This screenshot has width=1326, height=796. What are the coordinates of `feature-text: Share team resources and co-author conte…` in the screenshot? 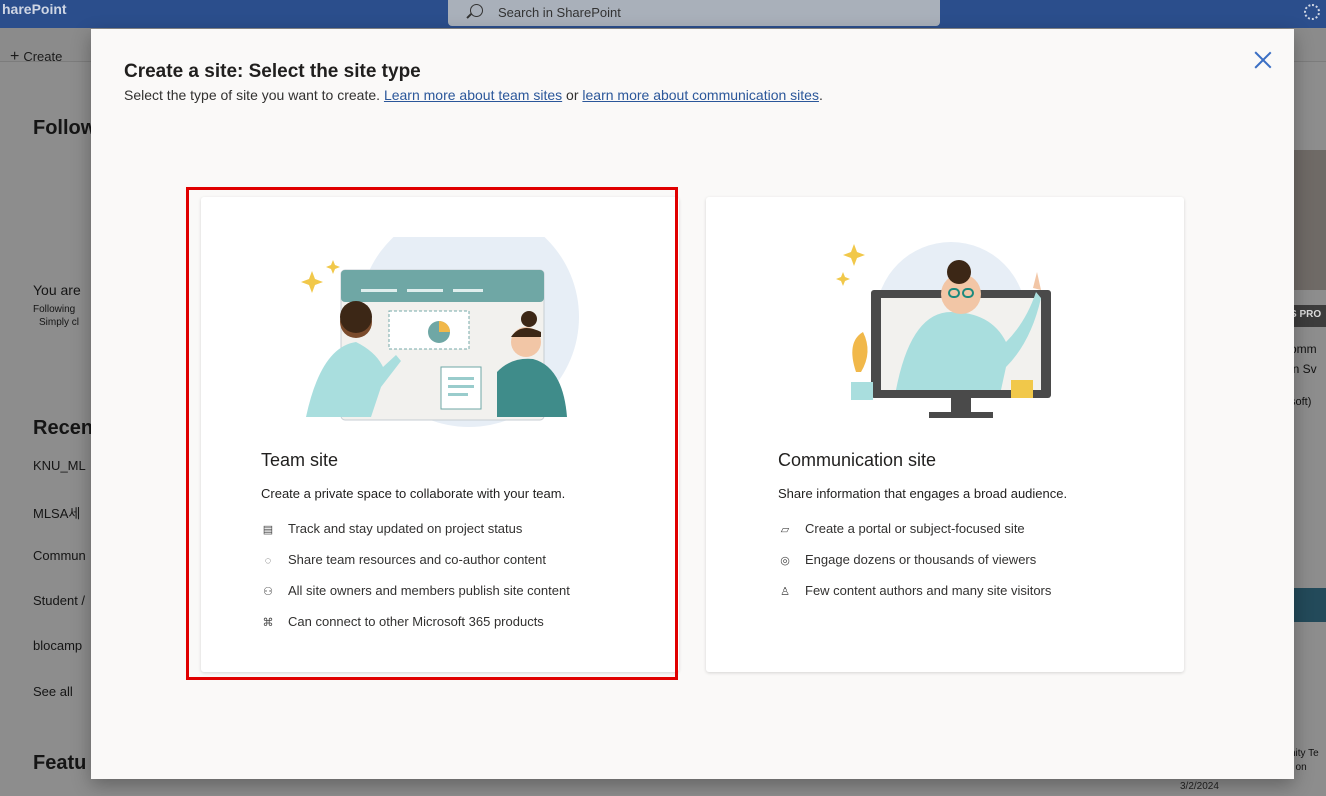 It's located at (417, 559).